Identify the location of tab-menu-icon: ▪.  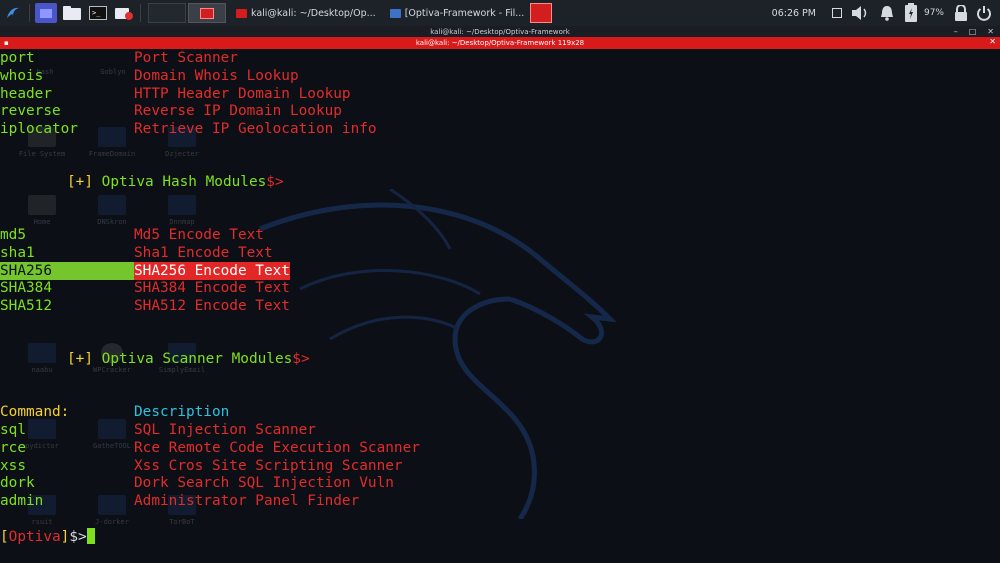
(6, 43).